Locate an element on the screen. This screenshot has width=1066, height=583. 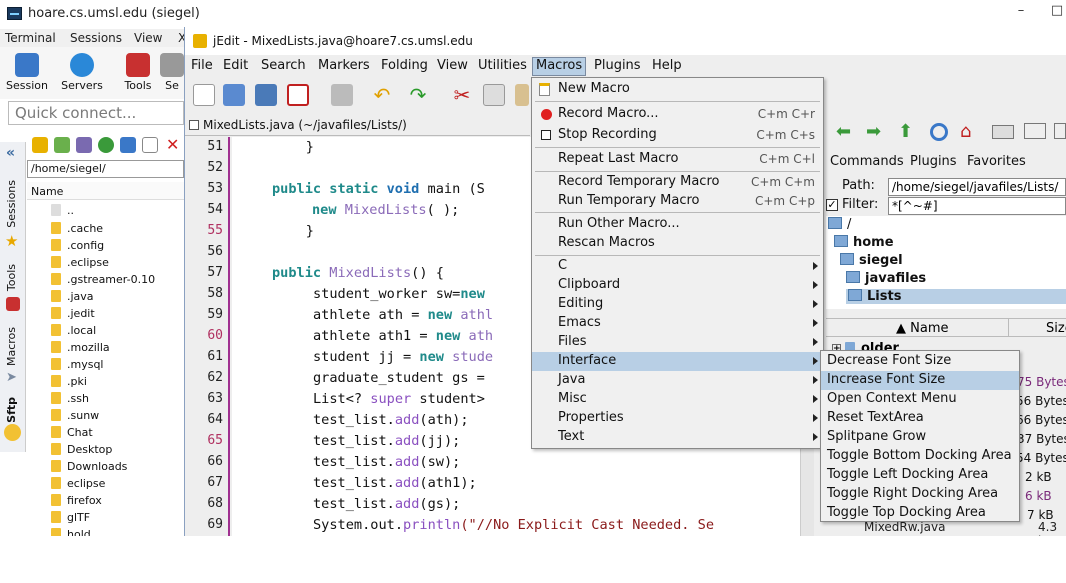
menu-item-decrease-font-size: Decrease Font Size is located at coordinates (920, 361).